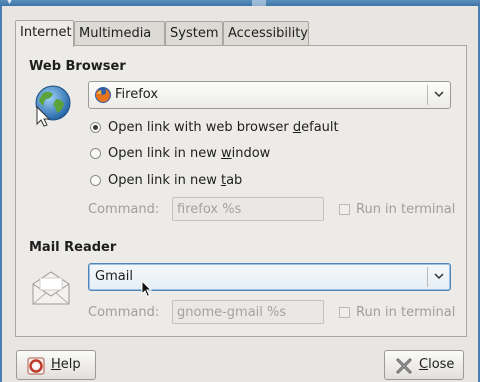 Image resolution: width=480 pixels, height=382 pixels. Describe the element at coordinates (437, 364) in the screenshot. I see `close-button-label: Close` at that location.